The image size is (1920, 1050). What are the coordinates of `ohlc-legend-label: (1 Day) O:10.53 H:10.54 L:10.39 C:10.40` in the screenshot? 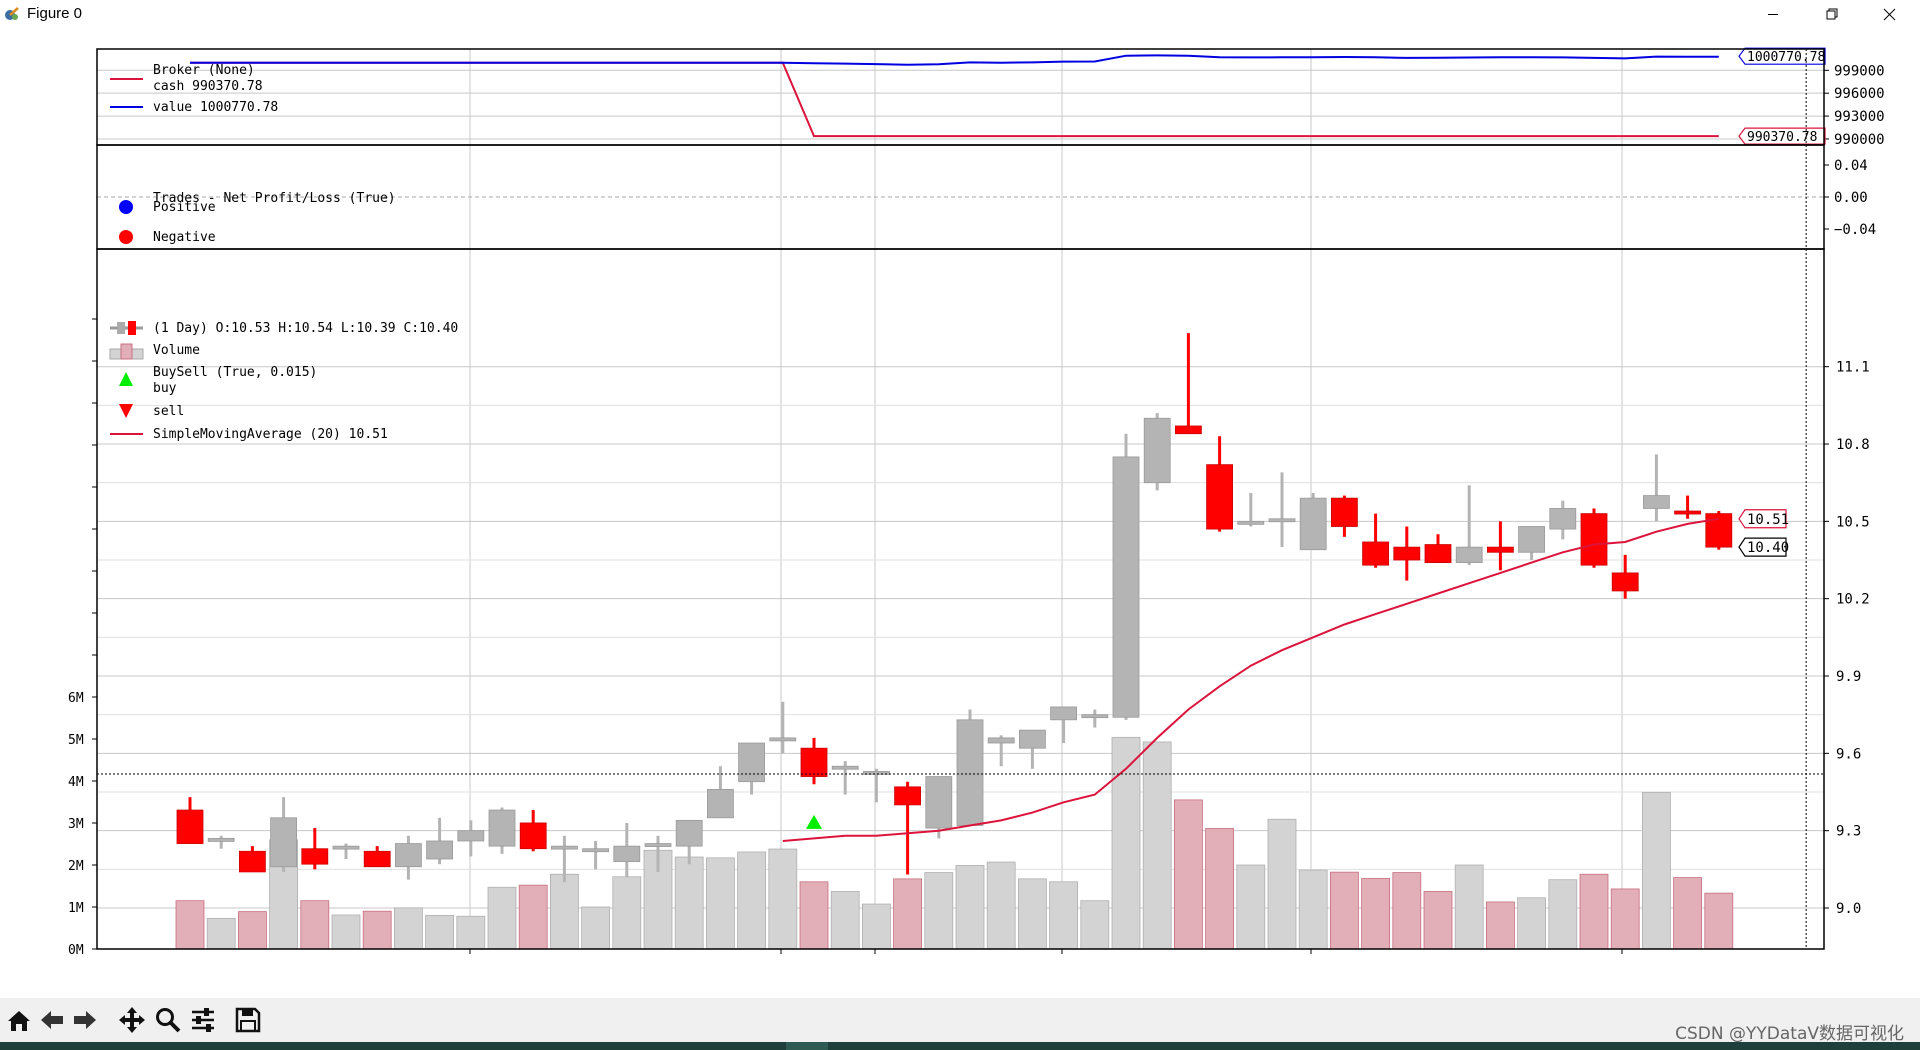 It's located at (305, 328).